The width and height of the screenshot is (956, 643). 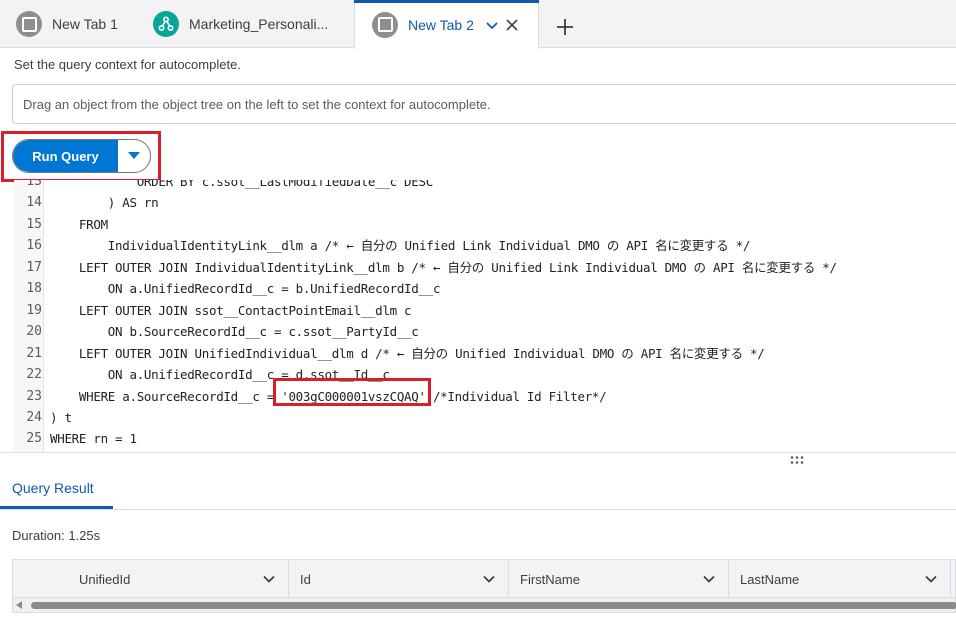 I want to click on column-label: FirstName, so click(x=550, y=579).